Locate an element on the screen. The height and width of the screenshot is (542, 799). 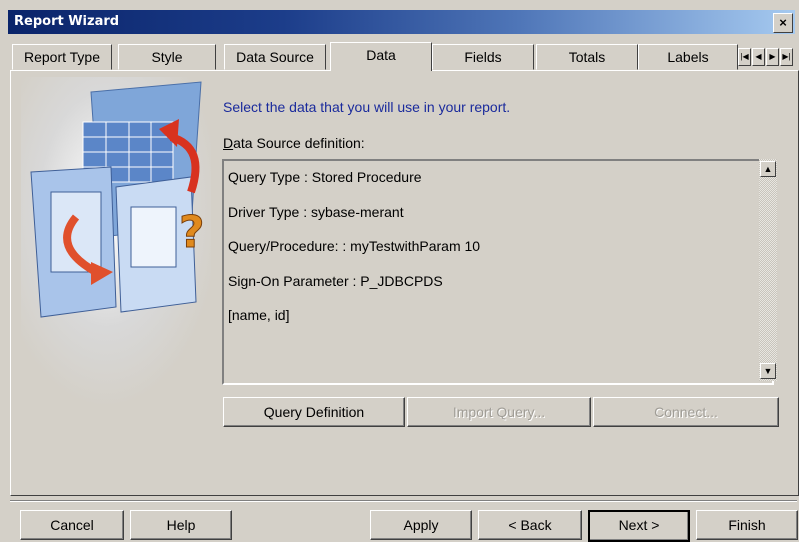
back-button: < Back is located at coordinates (530, 525).